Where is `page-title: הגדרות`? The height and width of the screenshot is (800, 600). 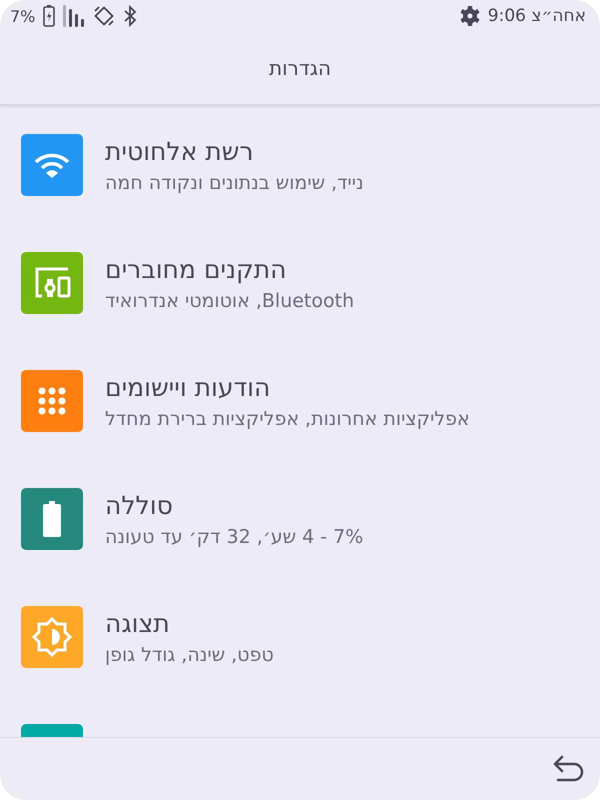
page-title: הגדרות is located at coordinates (300, 68).